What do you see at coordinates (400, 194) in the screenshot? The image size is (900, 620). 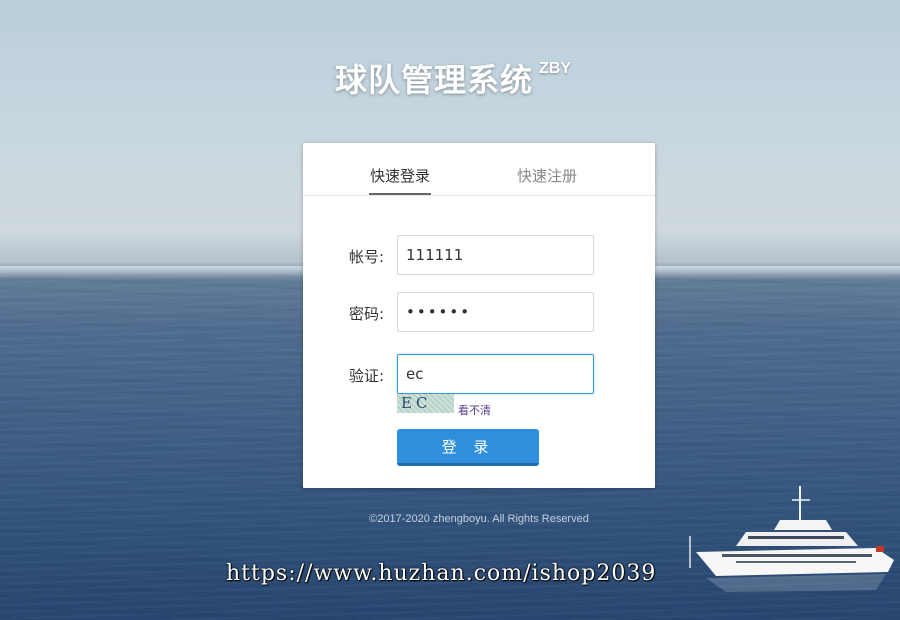 I see `active-tab-indicator` at bounding box center [400, 194].